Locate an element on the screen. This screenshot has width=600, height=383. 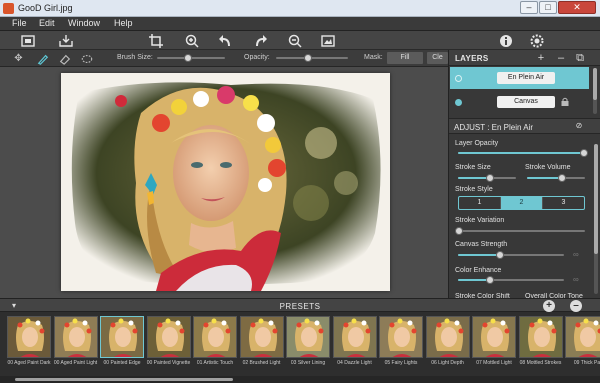
open-icon is located at coordinates (27, 40).